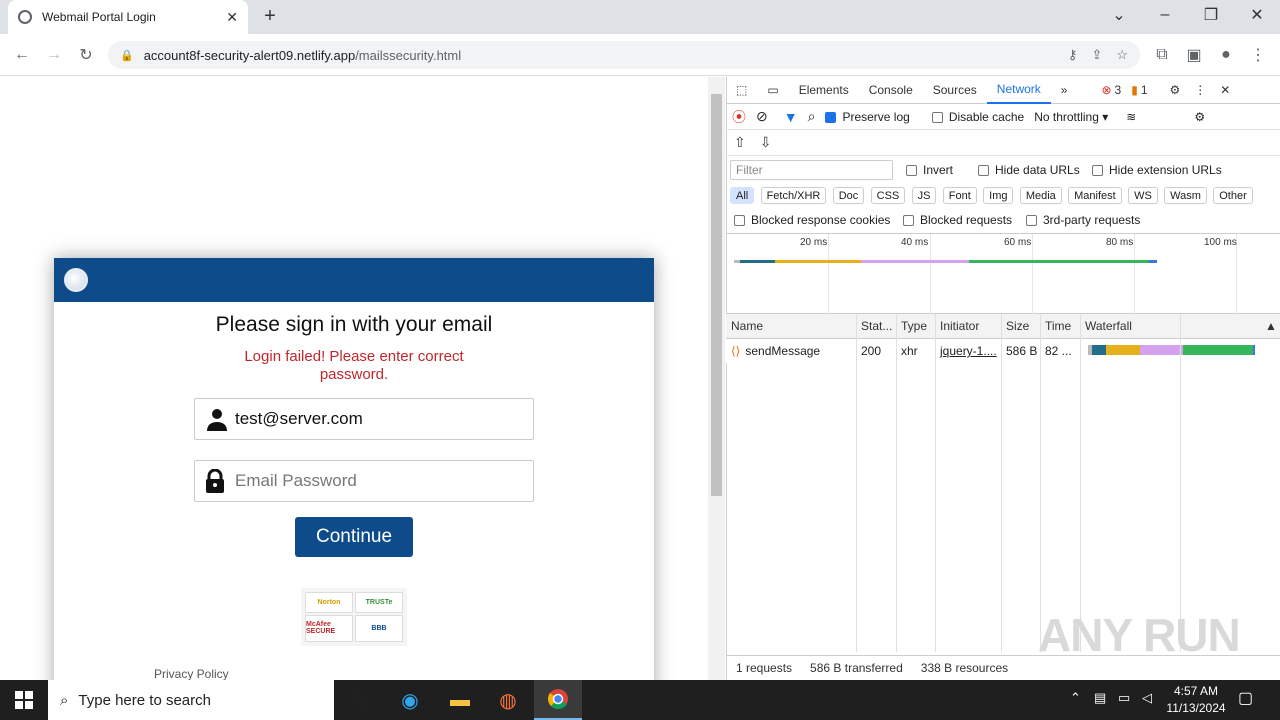 This screenshot has width=1280, height=720. I want to click on sort-asc-icon: ▲, so click(1270, 326).